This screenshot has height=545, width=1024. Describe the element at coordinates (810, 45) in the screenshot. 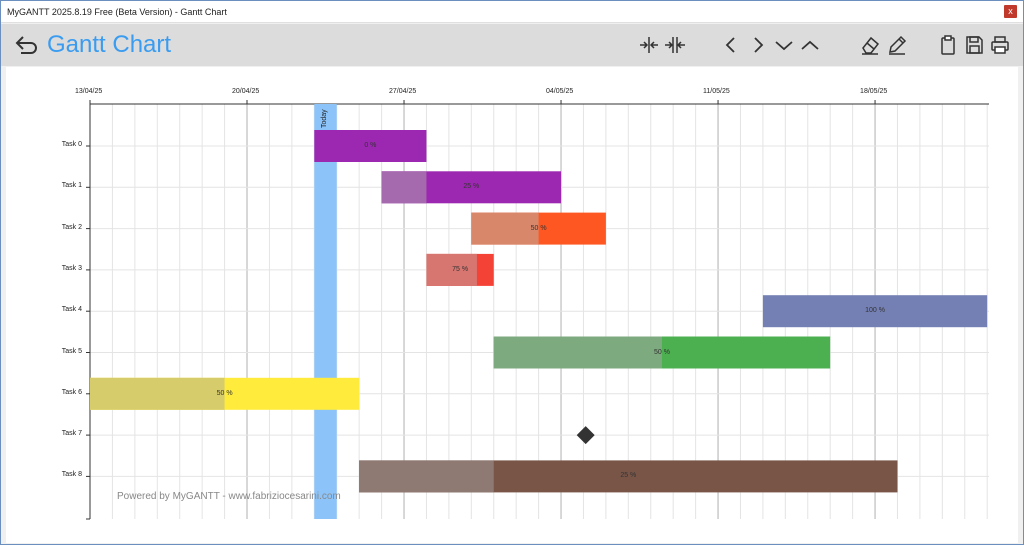

I see `chevron-up-icon` at that location.